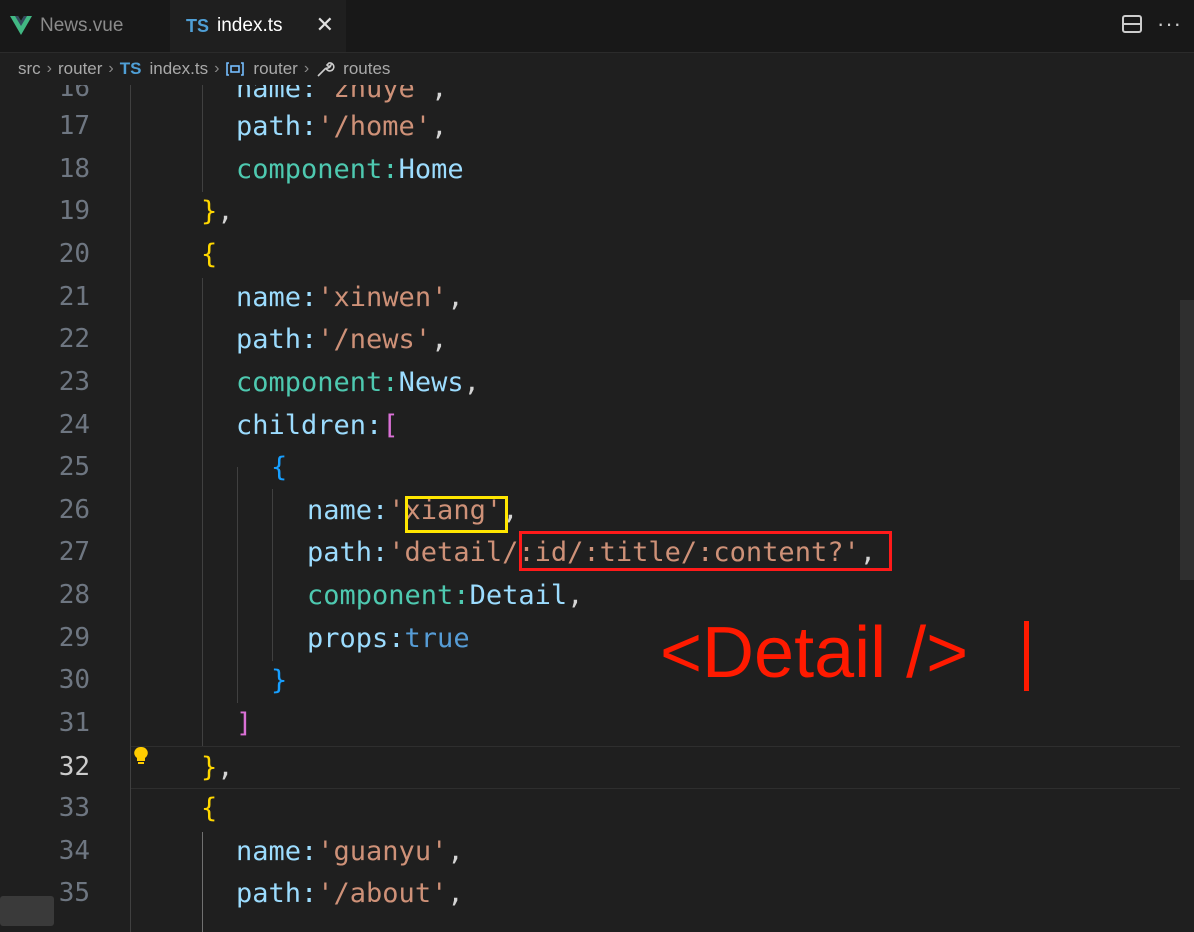 The height and width of the screenshot is (932, 1194). Describe the element at coordinates (342, 126) in the screenshot. I see `code-line: path:'/home',` at that location.